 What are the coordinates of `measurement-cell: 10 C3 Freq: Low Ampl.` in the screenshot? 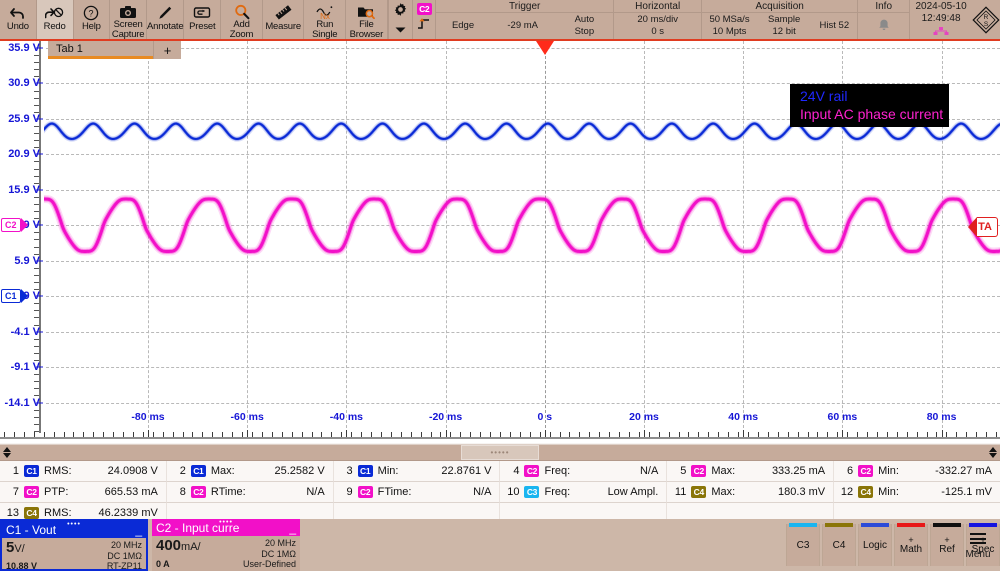 It's located at (583, 492).